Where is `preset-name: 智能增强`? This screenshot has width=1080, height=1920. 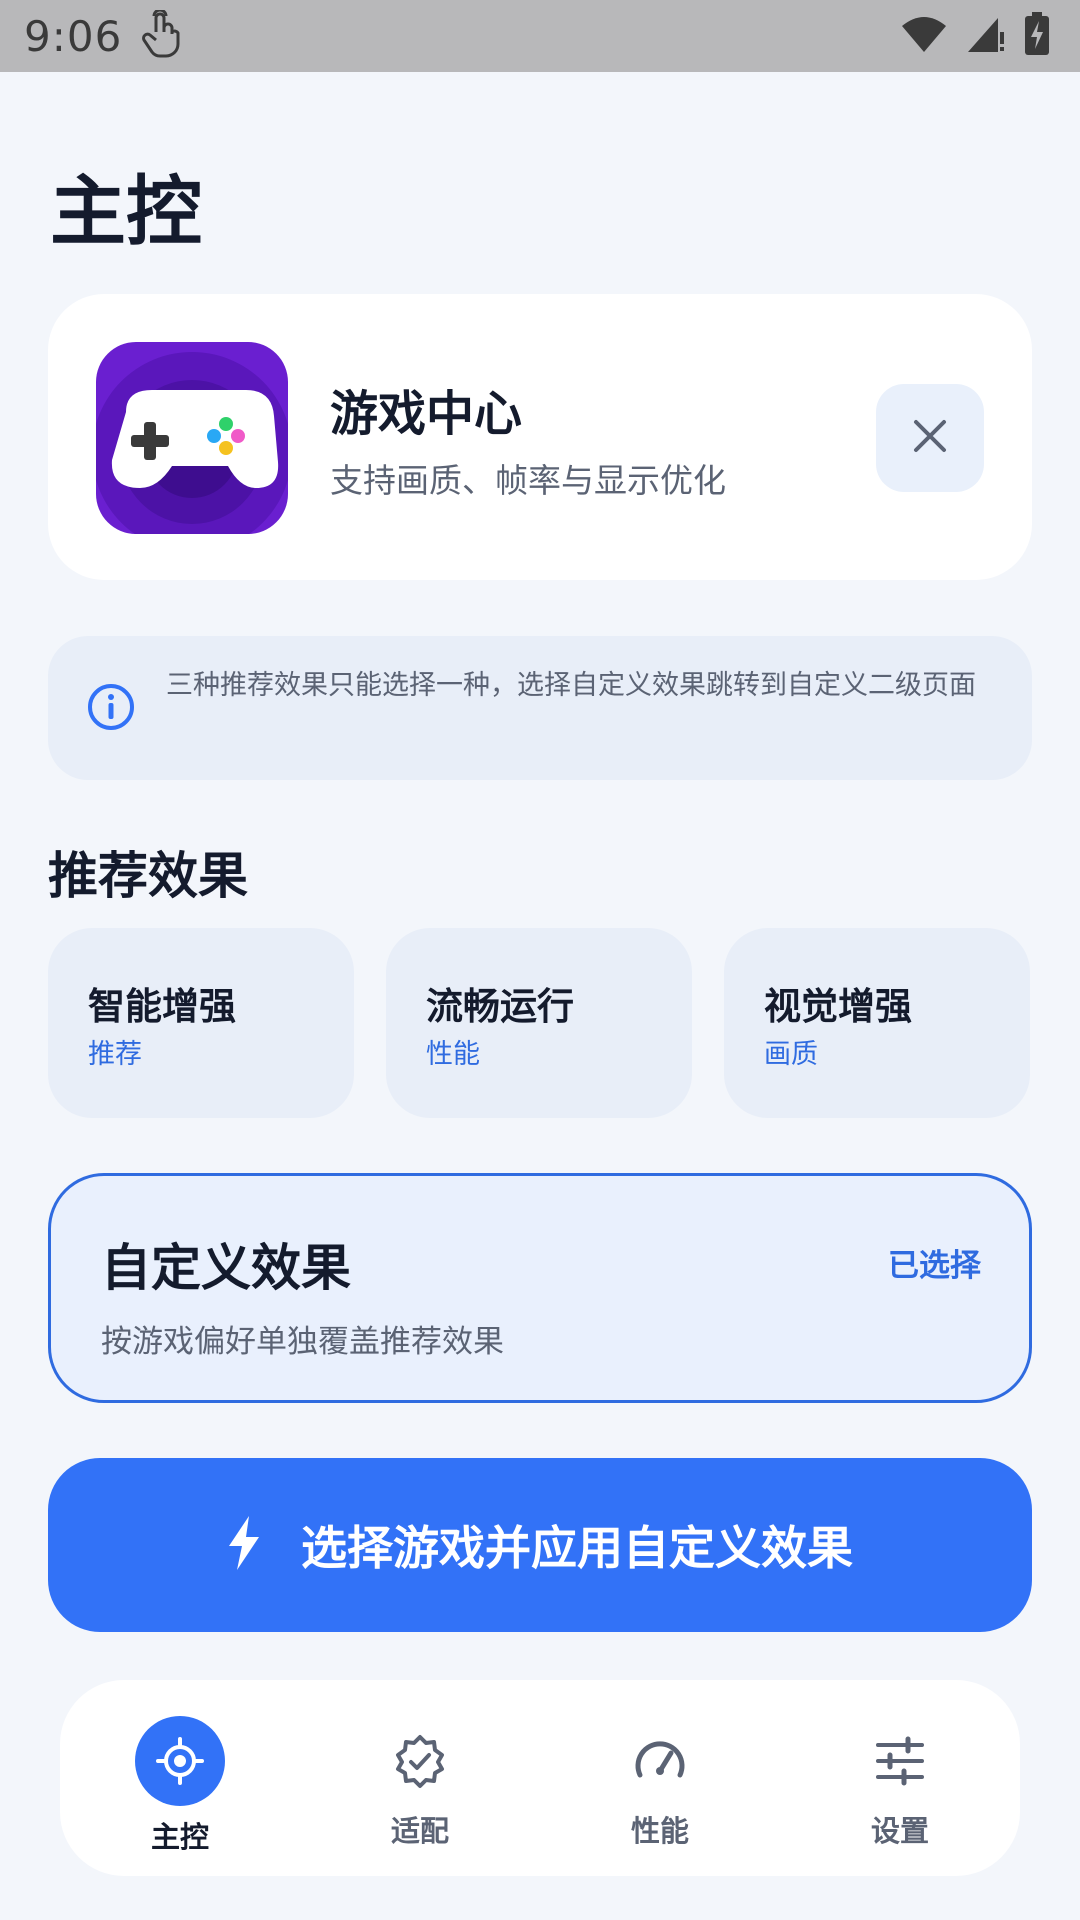 preset-name: 智能增强 is located at coordinates (162, 1006).